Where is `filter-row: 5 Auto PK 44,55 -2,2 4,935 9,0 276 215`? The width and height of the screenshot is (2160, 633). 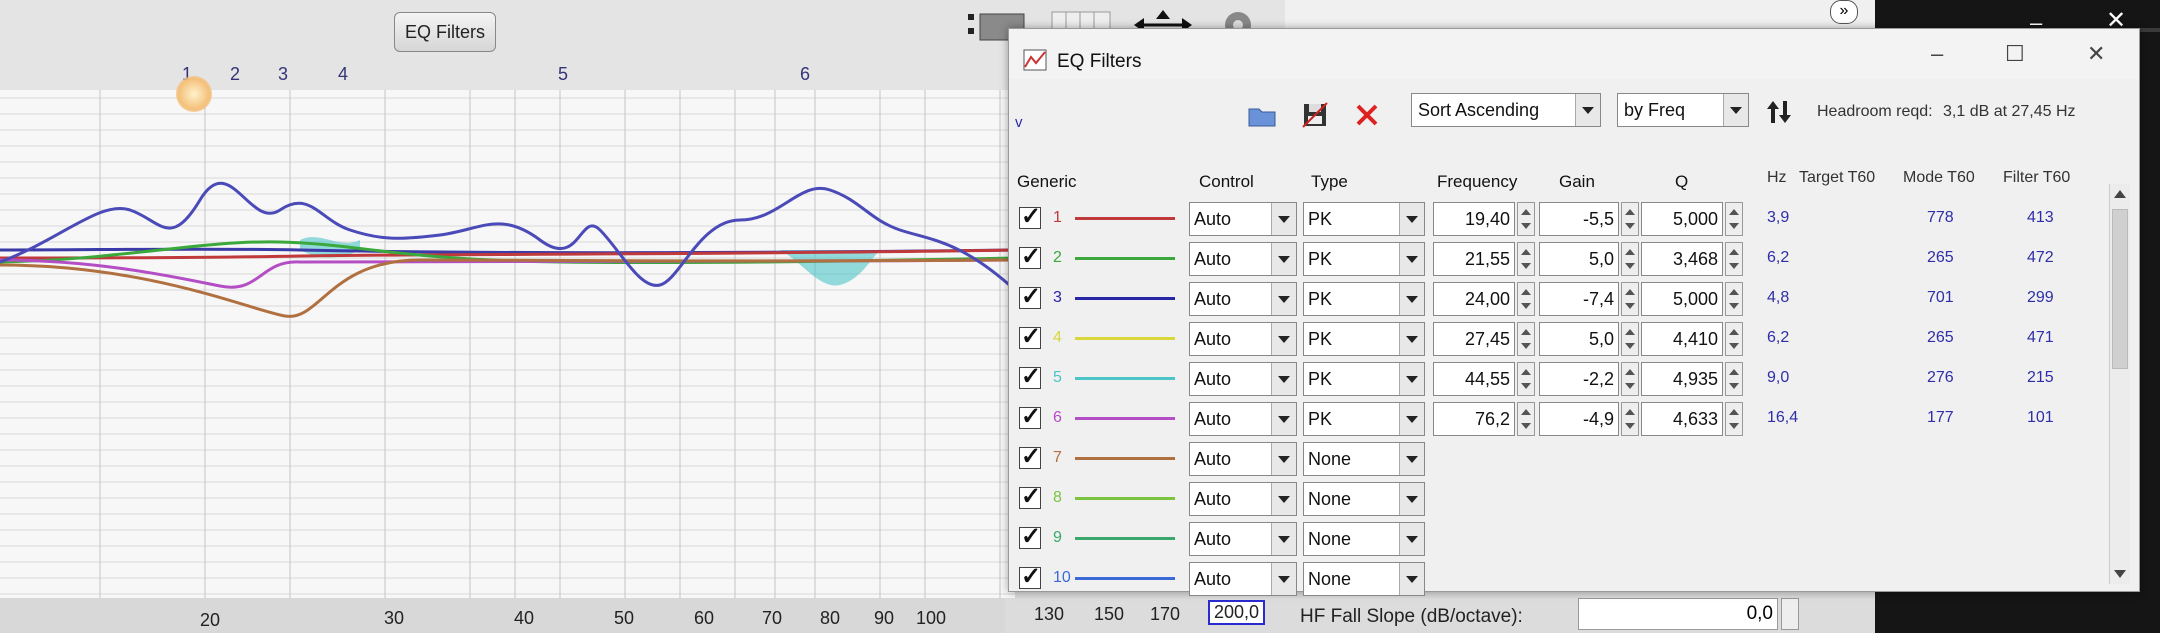
filter-row: 5 Auto PK 44,55 -2,2 4,935 9,0 276 215 is located at coordinates (1554, 379).